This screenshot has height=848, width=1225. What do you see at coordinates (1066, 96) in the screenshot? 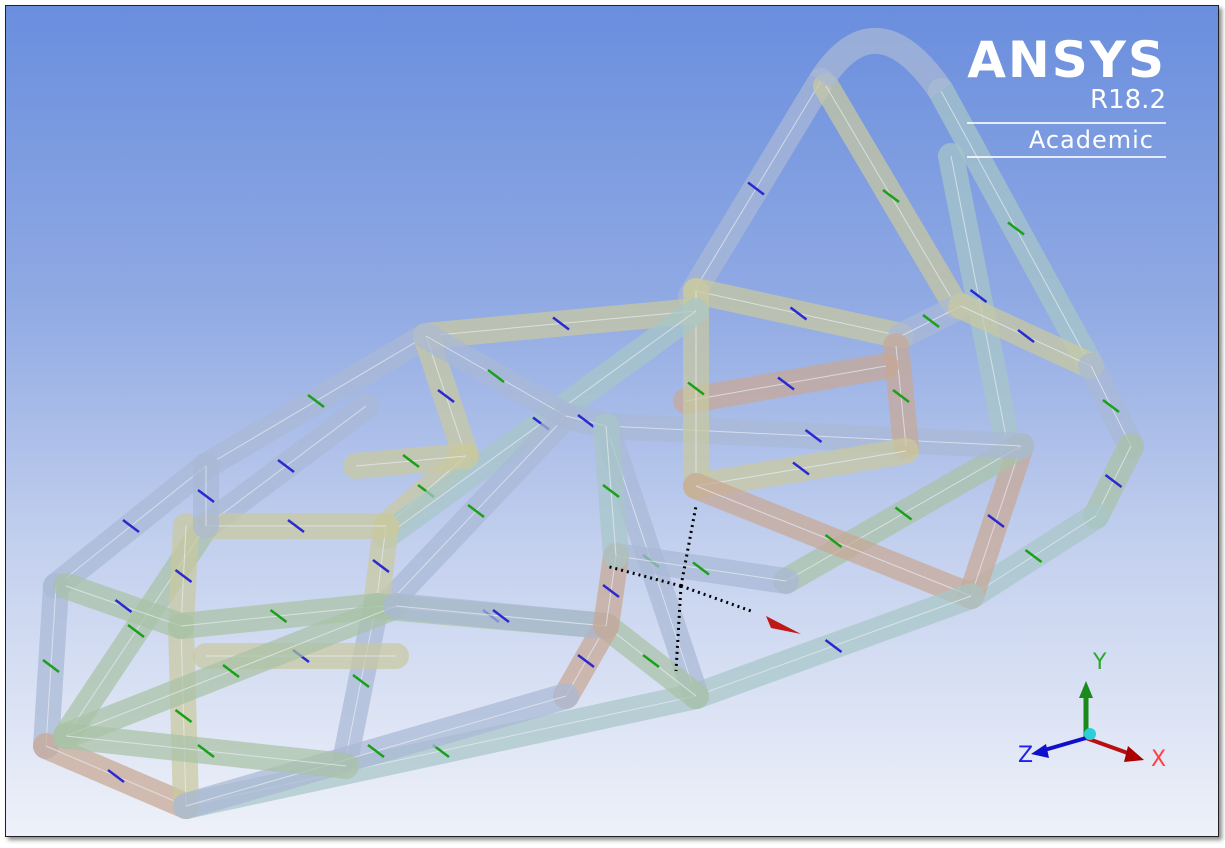
I see `ansys-logo: ANSYS R18.2 Academic` at bounding box center [1066, 96].